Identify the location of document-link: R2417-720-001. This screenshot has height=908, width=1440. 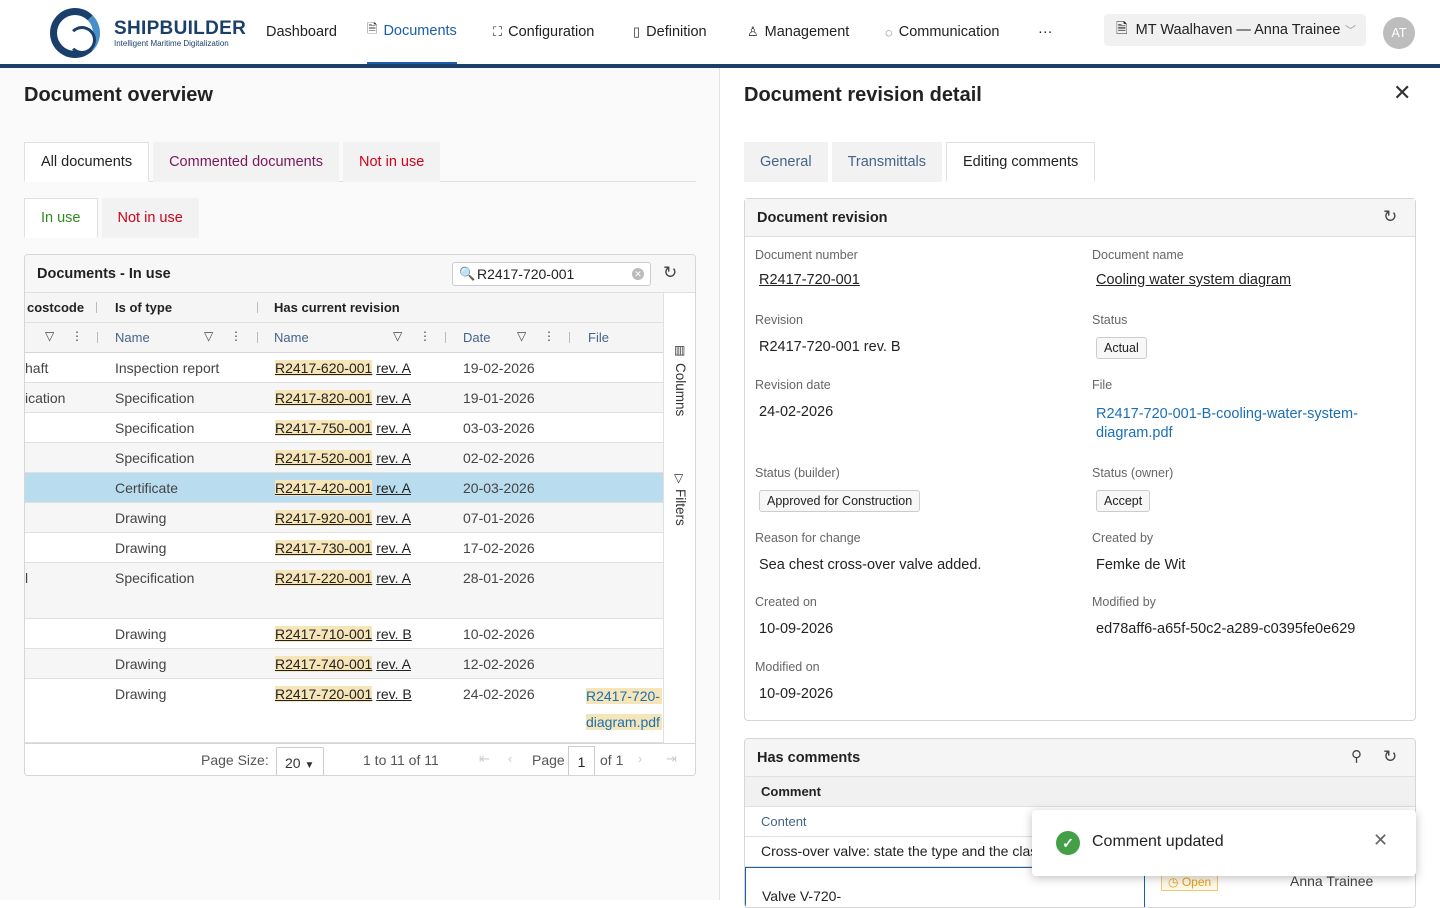
(324, 694).